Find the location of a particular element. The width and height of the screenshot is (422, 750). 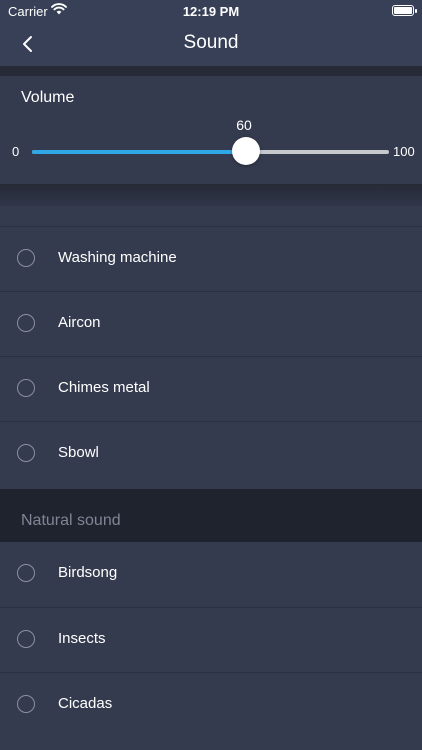

list-item-label: Insects is located at coordinates (82, 638).